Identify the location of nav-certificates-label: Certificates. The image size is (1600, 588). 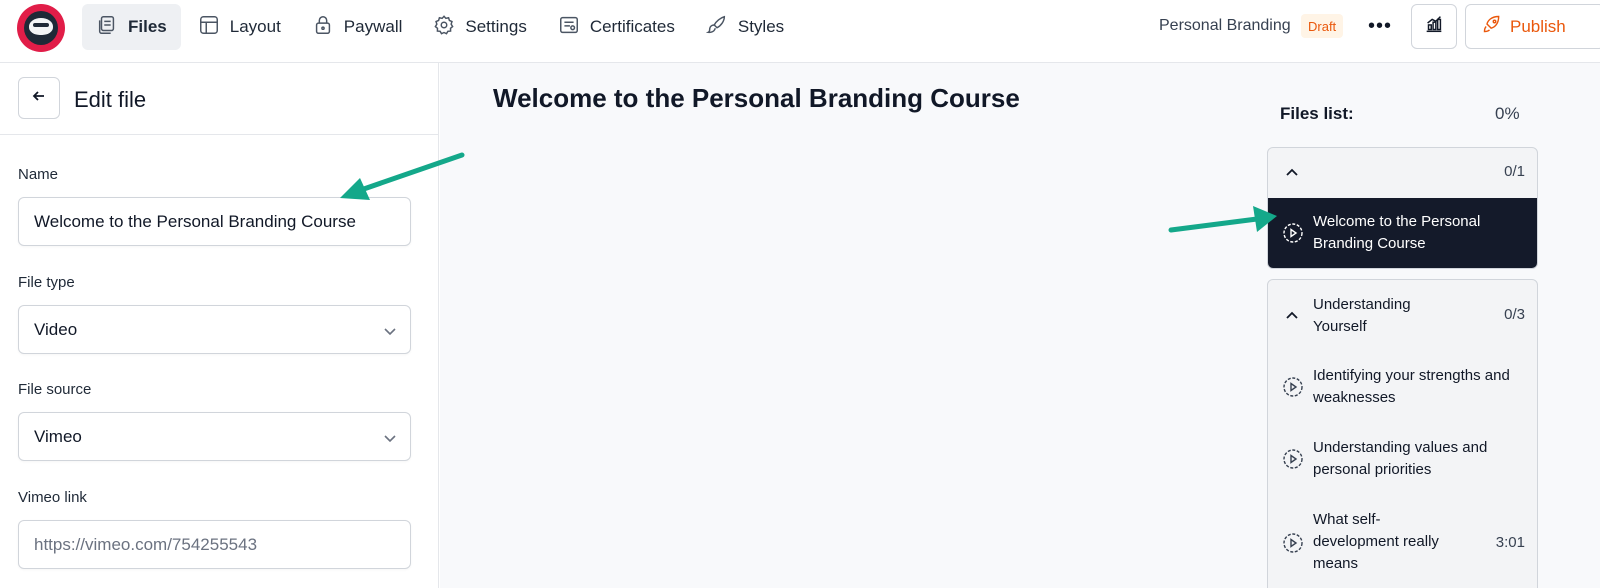
(632, 26).